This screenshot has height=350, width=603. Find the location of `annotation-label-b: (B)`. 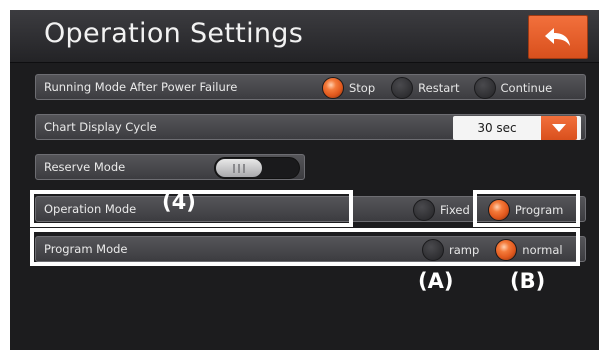

annotation-label-b: (B) is located at coordinates (528, 281).